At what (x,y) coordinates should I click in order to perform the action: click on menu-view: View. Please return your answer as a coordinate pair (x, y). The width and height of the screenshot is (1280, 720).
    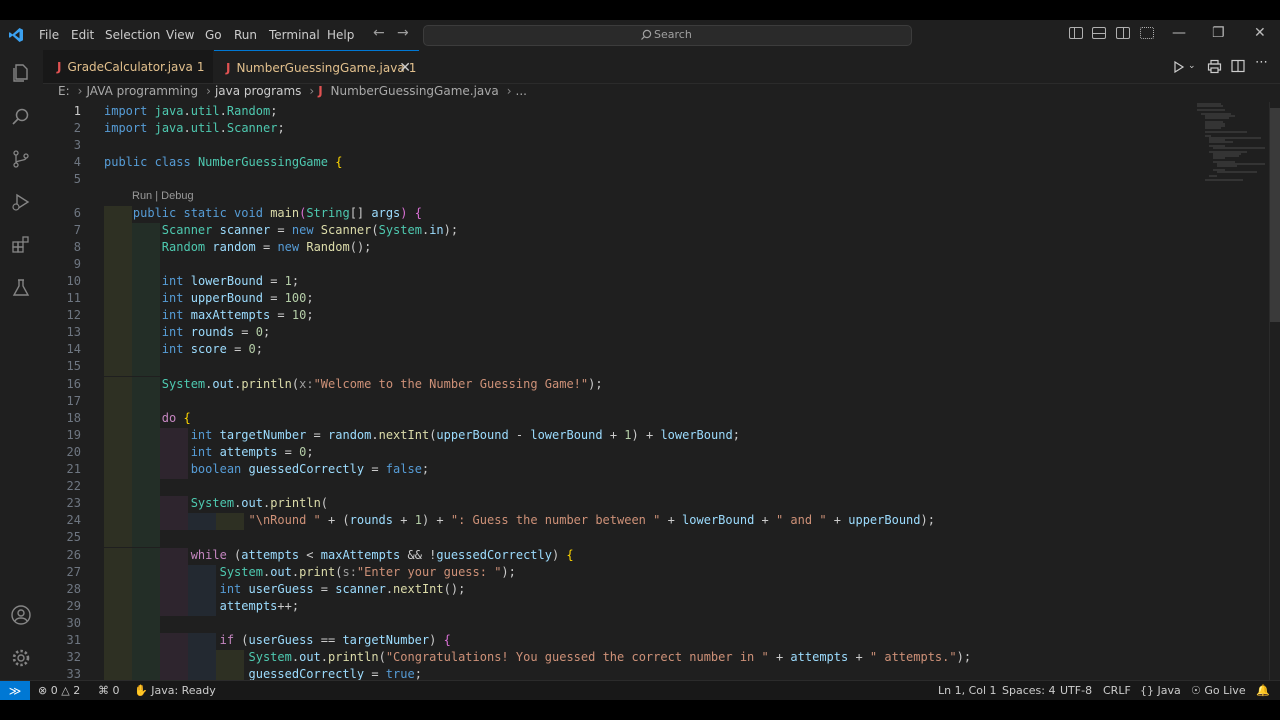
    Looking at the image, I should click on (180, 35).